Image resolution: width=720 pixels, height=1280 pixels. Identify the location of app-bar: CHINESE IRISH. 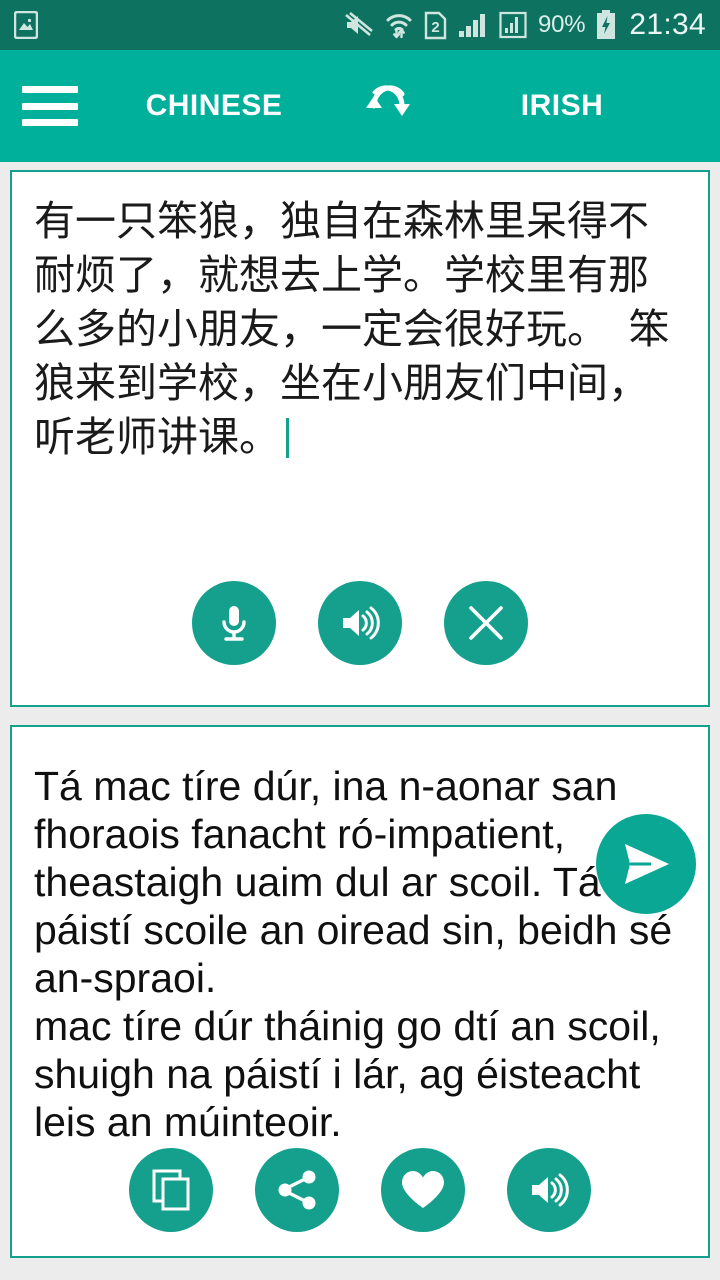
(360, 106).